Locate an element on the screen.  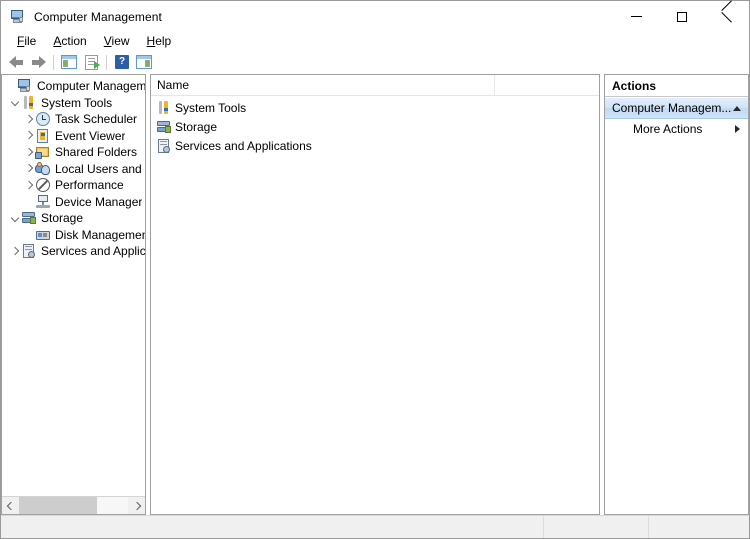
list-item-label: Services and Applications is located at coordinates (243, 145).